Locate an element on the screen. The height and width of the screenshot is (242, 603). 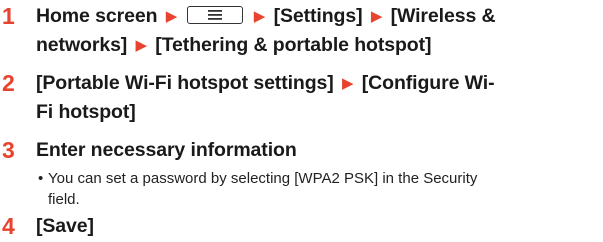
step-number: 3 is located at coordinates (8, 150).